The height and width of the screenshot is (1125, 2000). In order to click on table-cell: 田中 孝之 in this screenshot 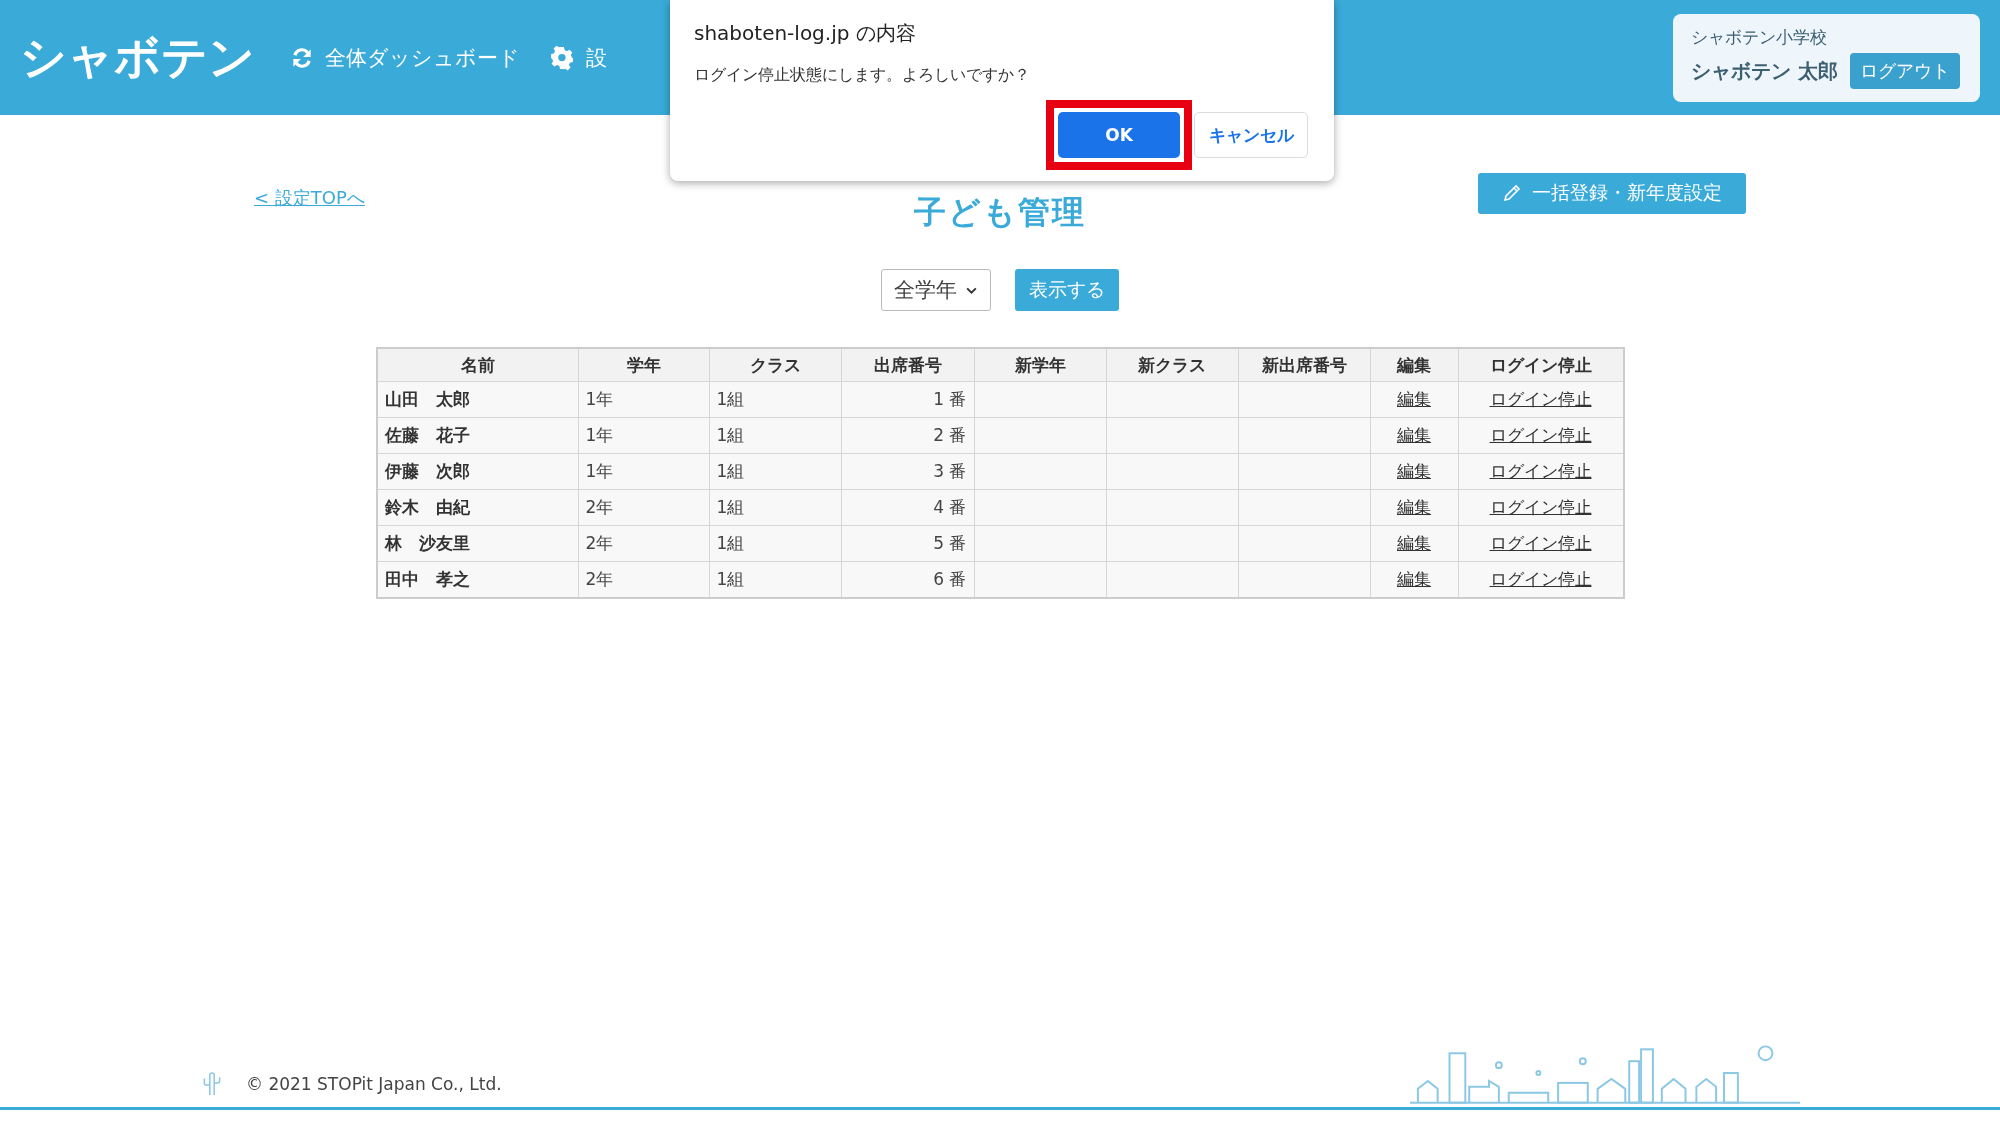, I will do `click(477, 579)`.